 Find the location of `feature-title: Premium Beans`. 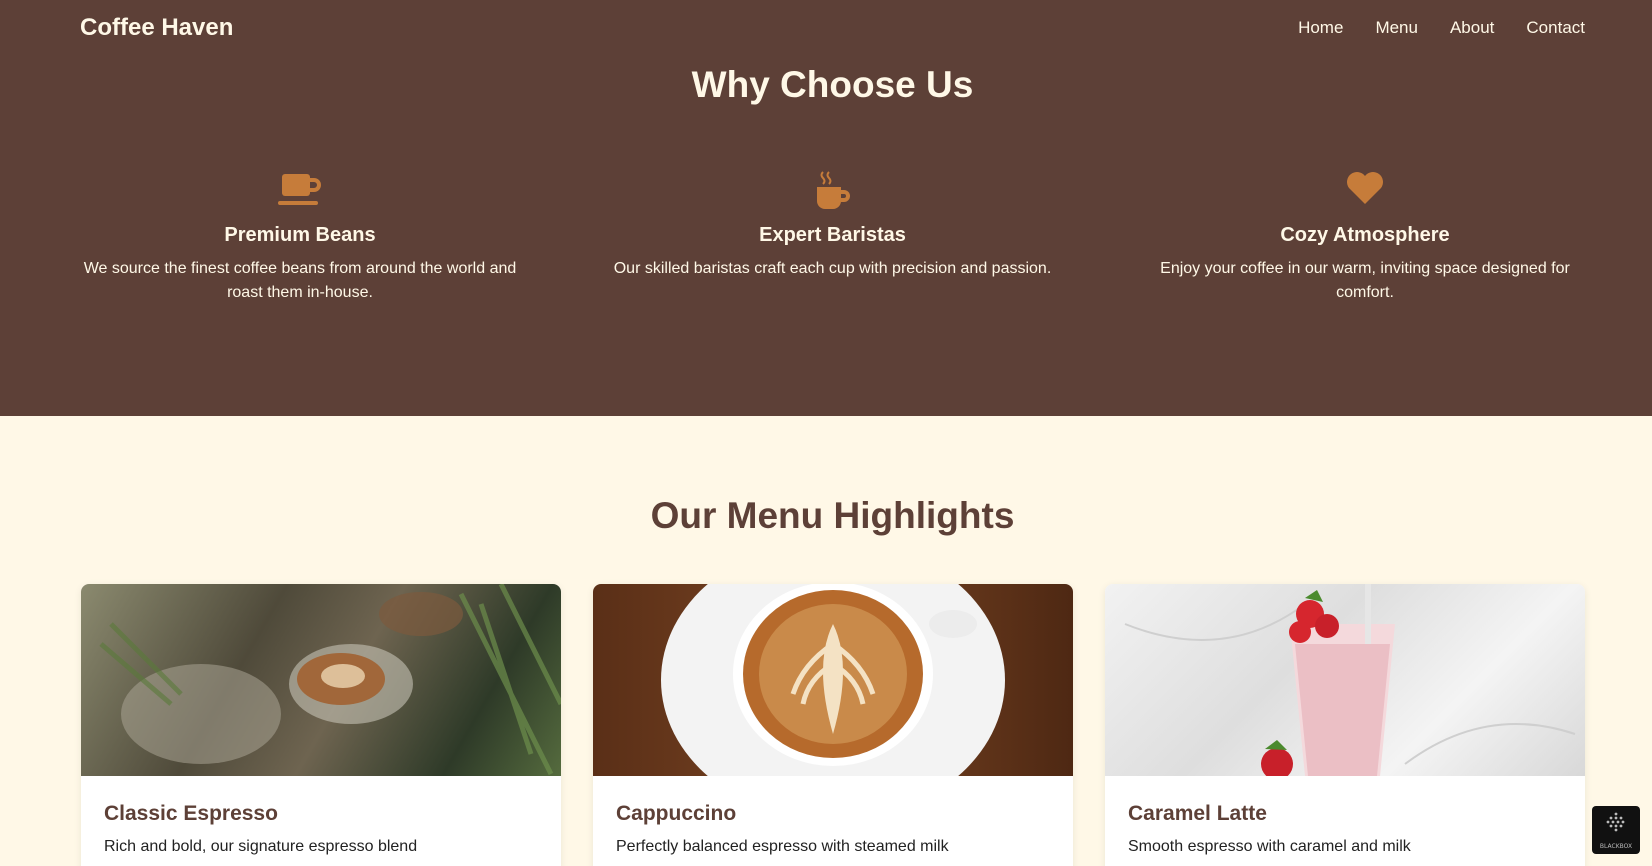

feature-title: Premium Beans is located at coordinates (300, 235).